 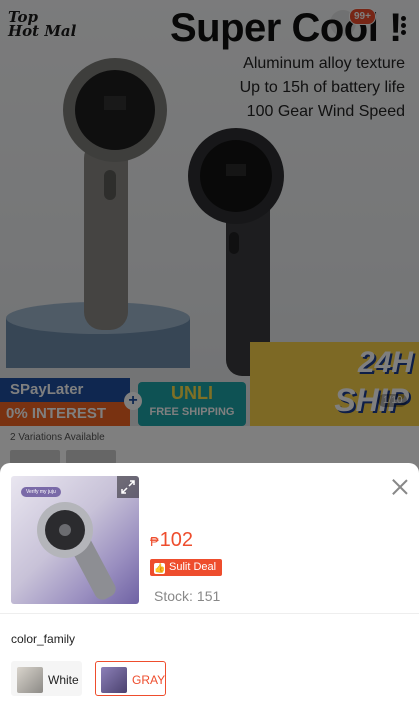 I want to click on price-currency: ₱, so click(x=154, y=541).